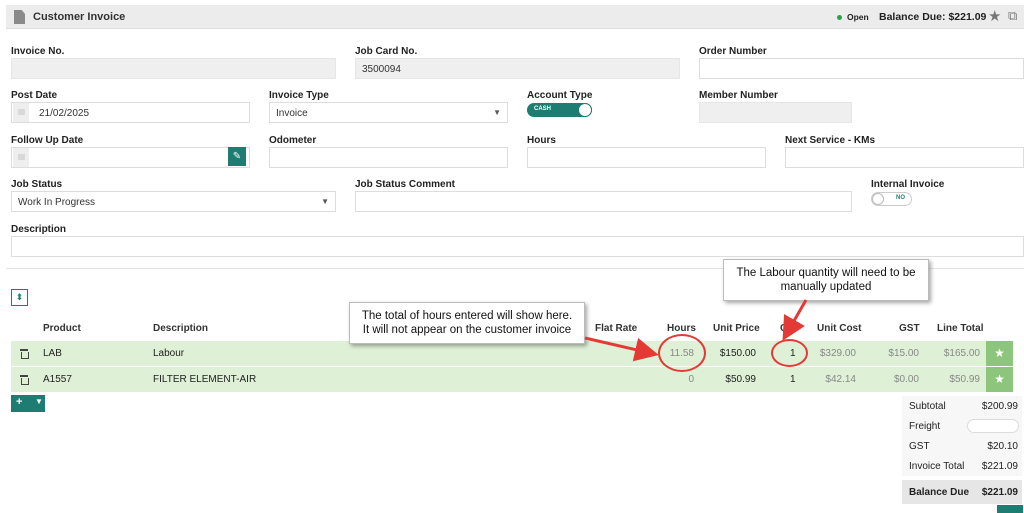 The width and height of the screenshot is (1024, 513). I want to click on sort-lines-button: ⬍, so click(19, 297).